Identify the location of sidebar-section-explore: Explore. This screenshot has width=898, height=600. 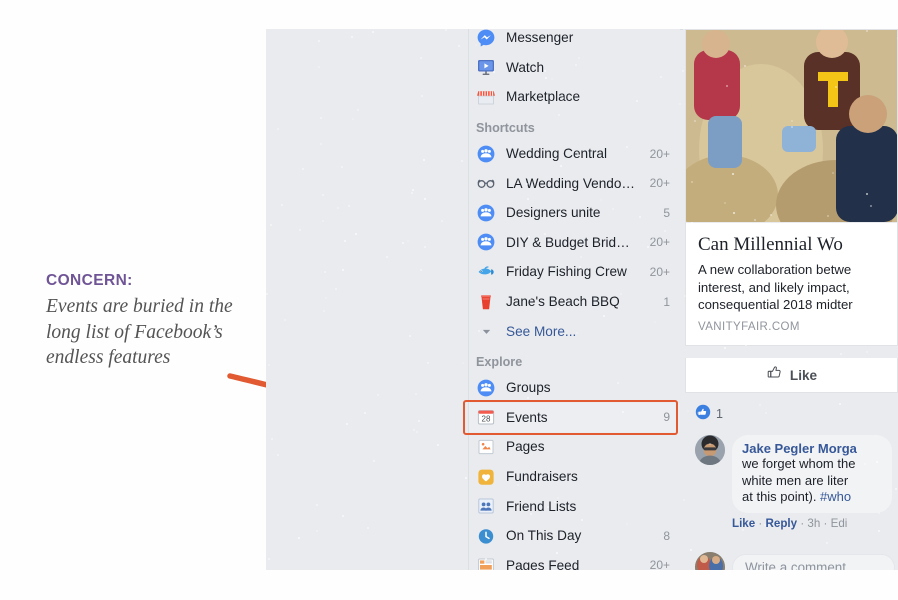
(499, 361).